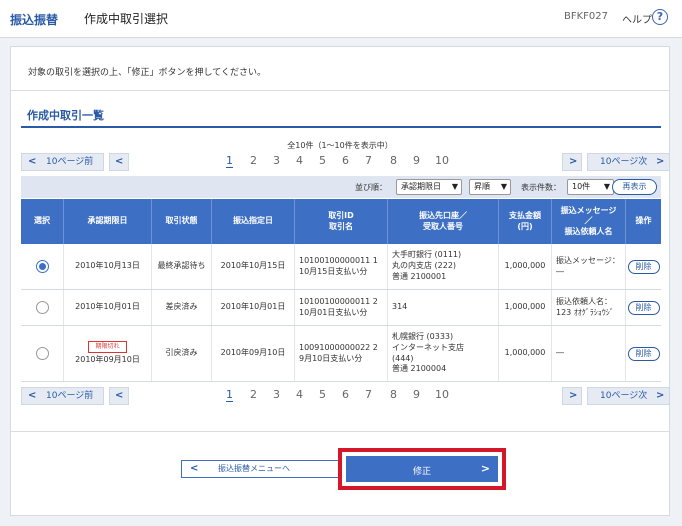 This screenshot has height=526, width=682. Describe the element at coordinates (589, 353) in the screenshot. I see `cell-message: ―` at that location.